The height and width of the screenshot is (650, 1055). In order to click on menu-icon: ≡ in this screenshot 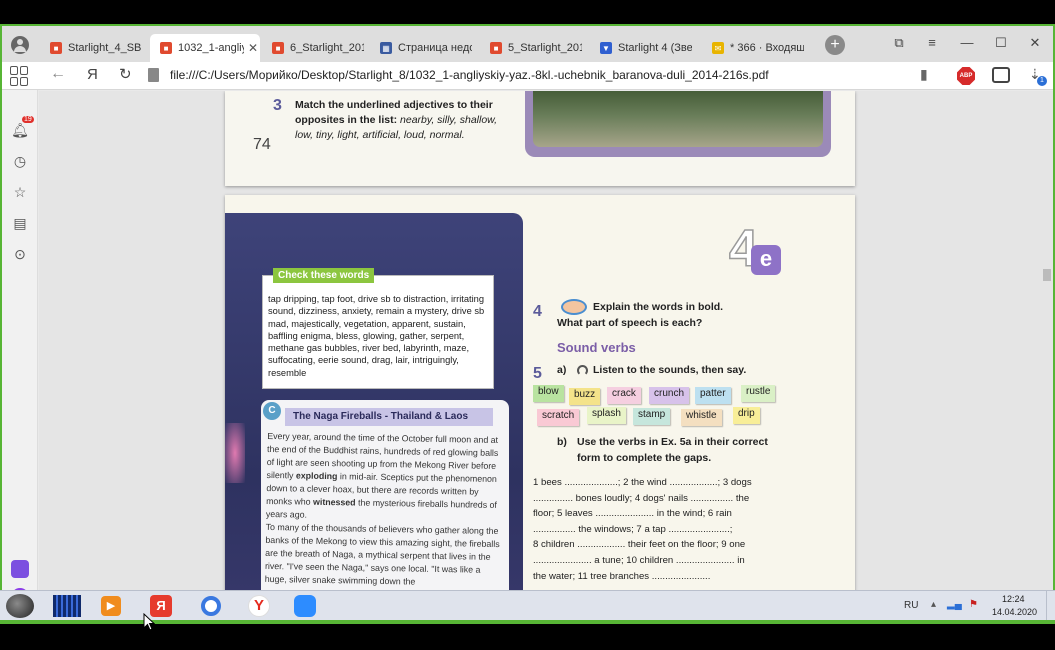, I will do `click(932, 42)`.